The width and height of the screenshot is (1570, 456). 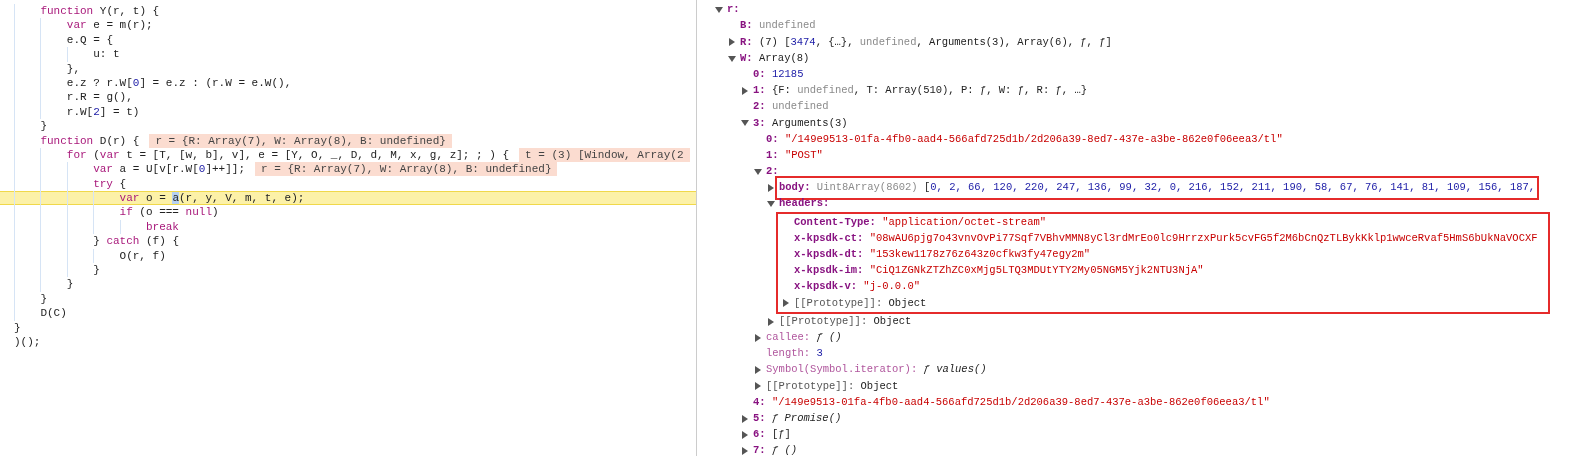 What do you see at coordinates (775, 449) in the screenshot?
I see `property-row: 7: ƒ ()` at bounding box center [775, 449].